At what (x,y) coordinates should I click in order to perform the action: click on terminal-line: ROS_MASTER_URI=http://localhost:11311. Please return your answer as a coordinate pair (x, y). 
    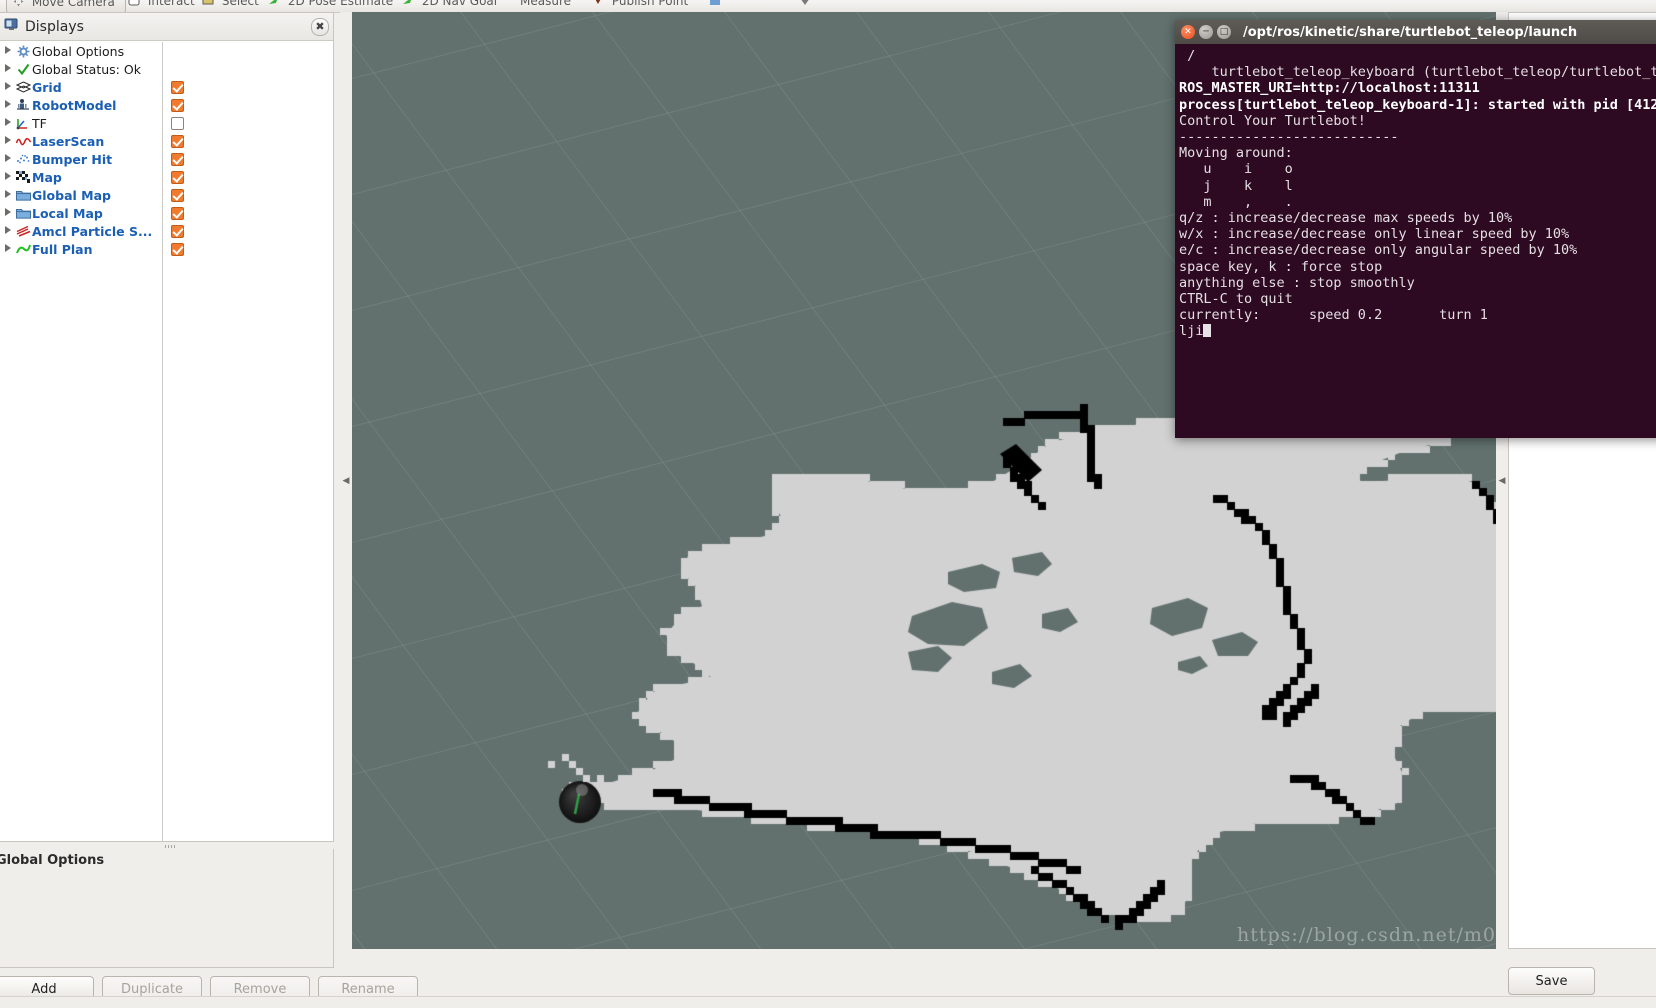
    Looking at the image, I should click on (1329, 88).